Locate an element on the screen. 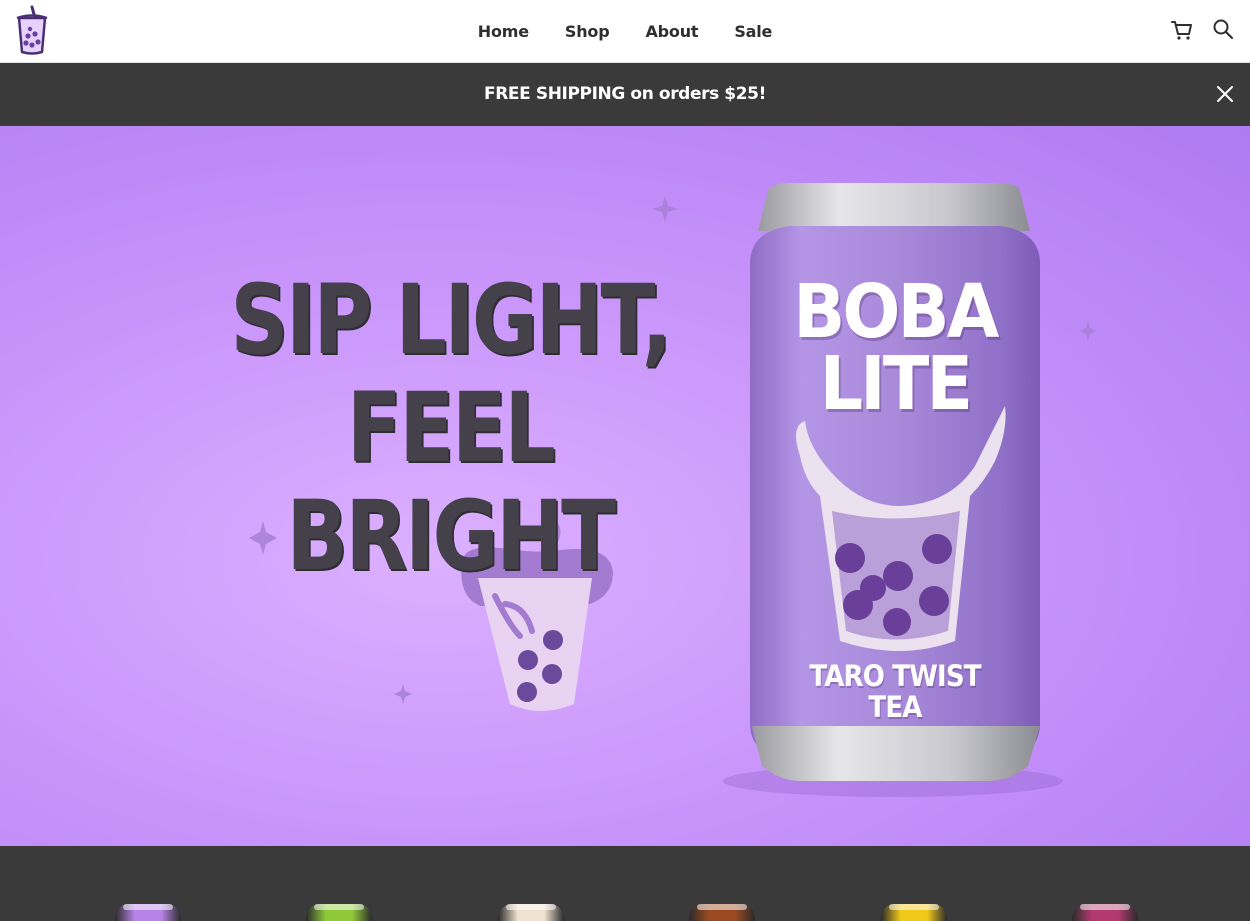 This screenshot has height=921, width=1250. can-flavor-line-1: TARO TWIST is located at coordinates (895, 676).